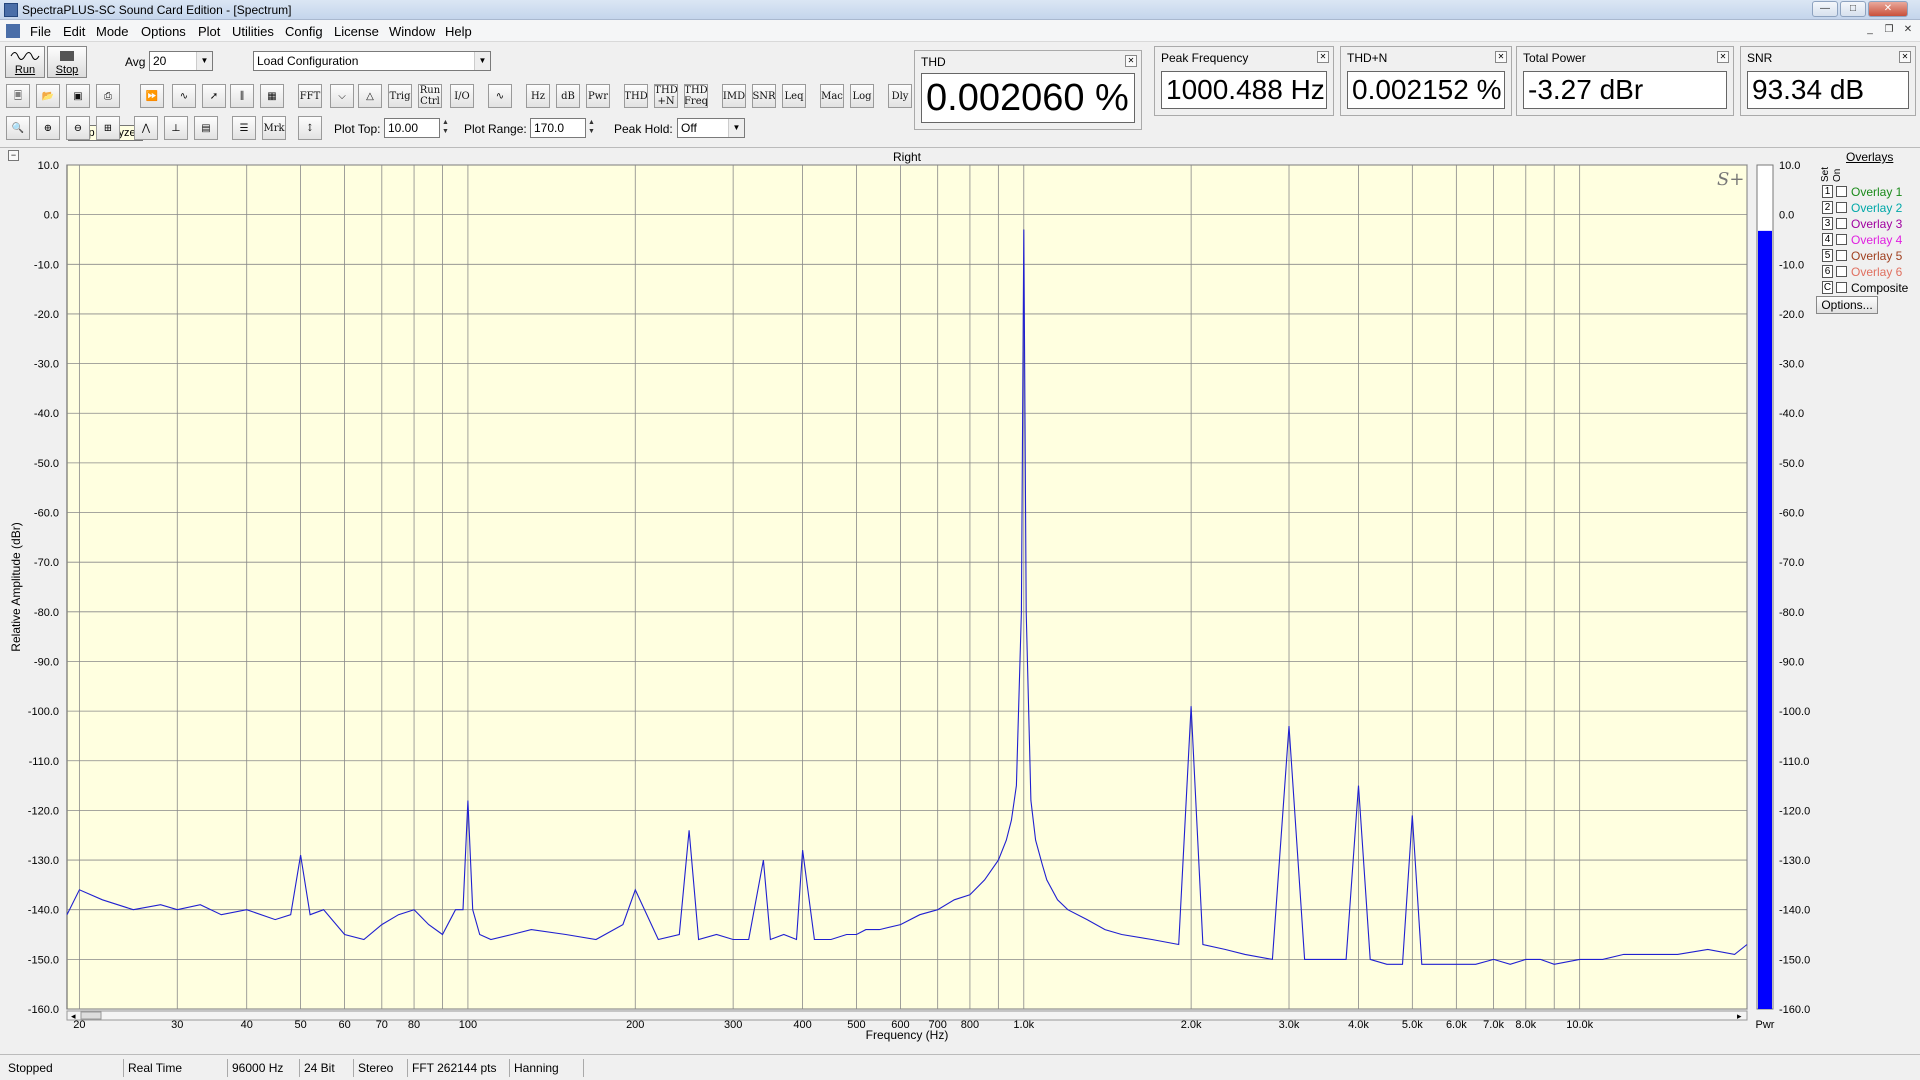  Describe the element at coordinates (764, 96) in the screenshot. I see `snr-button: SNR` at that location.